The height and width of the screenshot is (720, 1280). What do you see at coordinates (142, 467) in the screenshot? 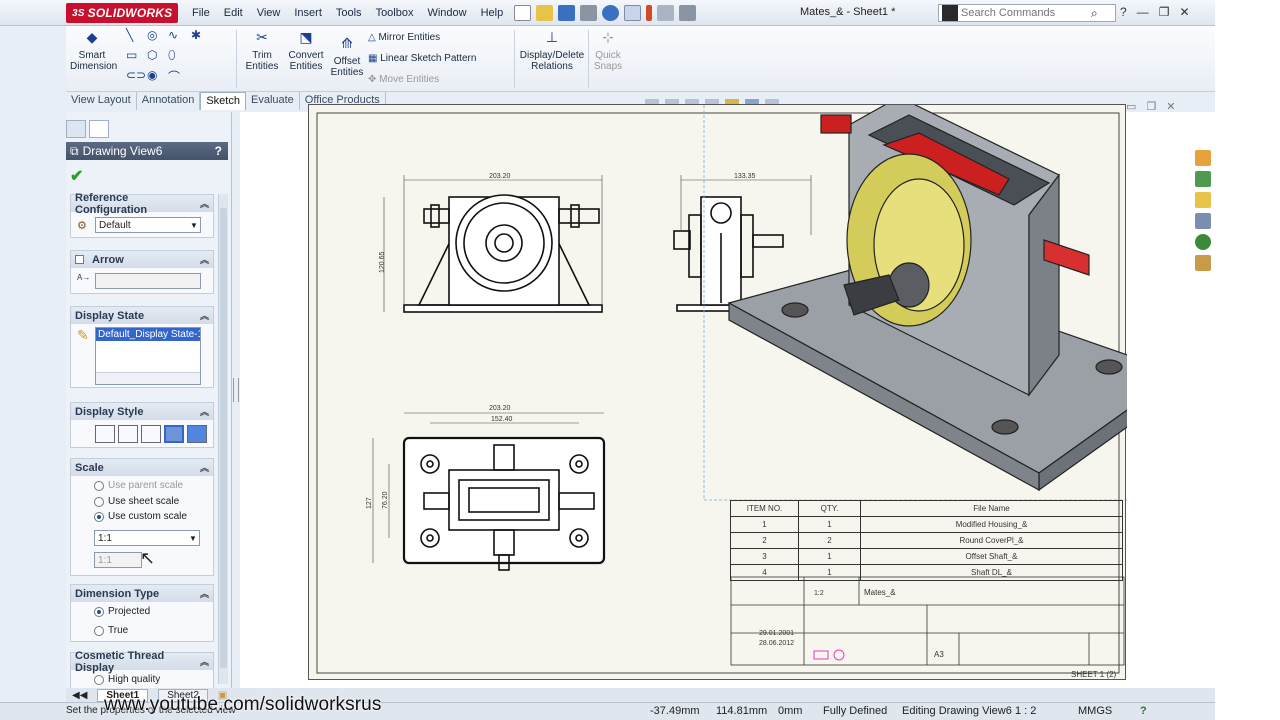
I see `group-header: Scale ︽` at bounding box center [142, 467].